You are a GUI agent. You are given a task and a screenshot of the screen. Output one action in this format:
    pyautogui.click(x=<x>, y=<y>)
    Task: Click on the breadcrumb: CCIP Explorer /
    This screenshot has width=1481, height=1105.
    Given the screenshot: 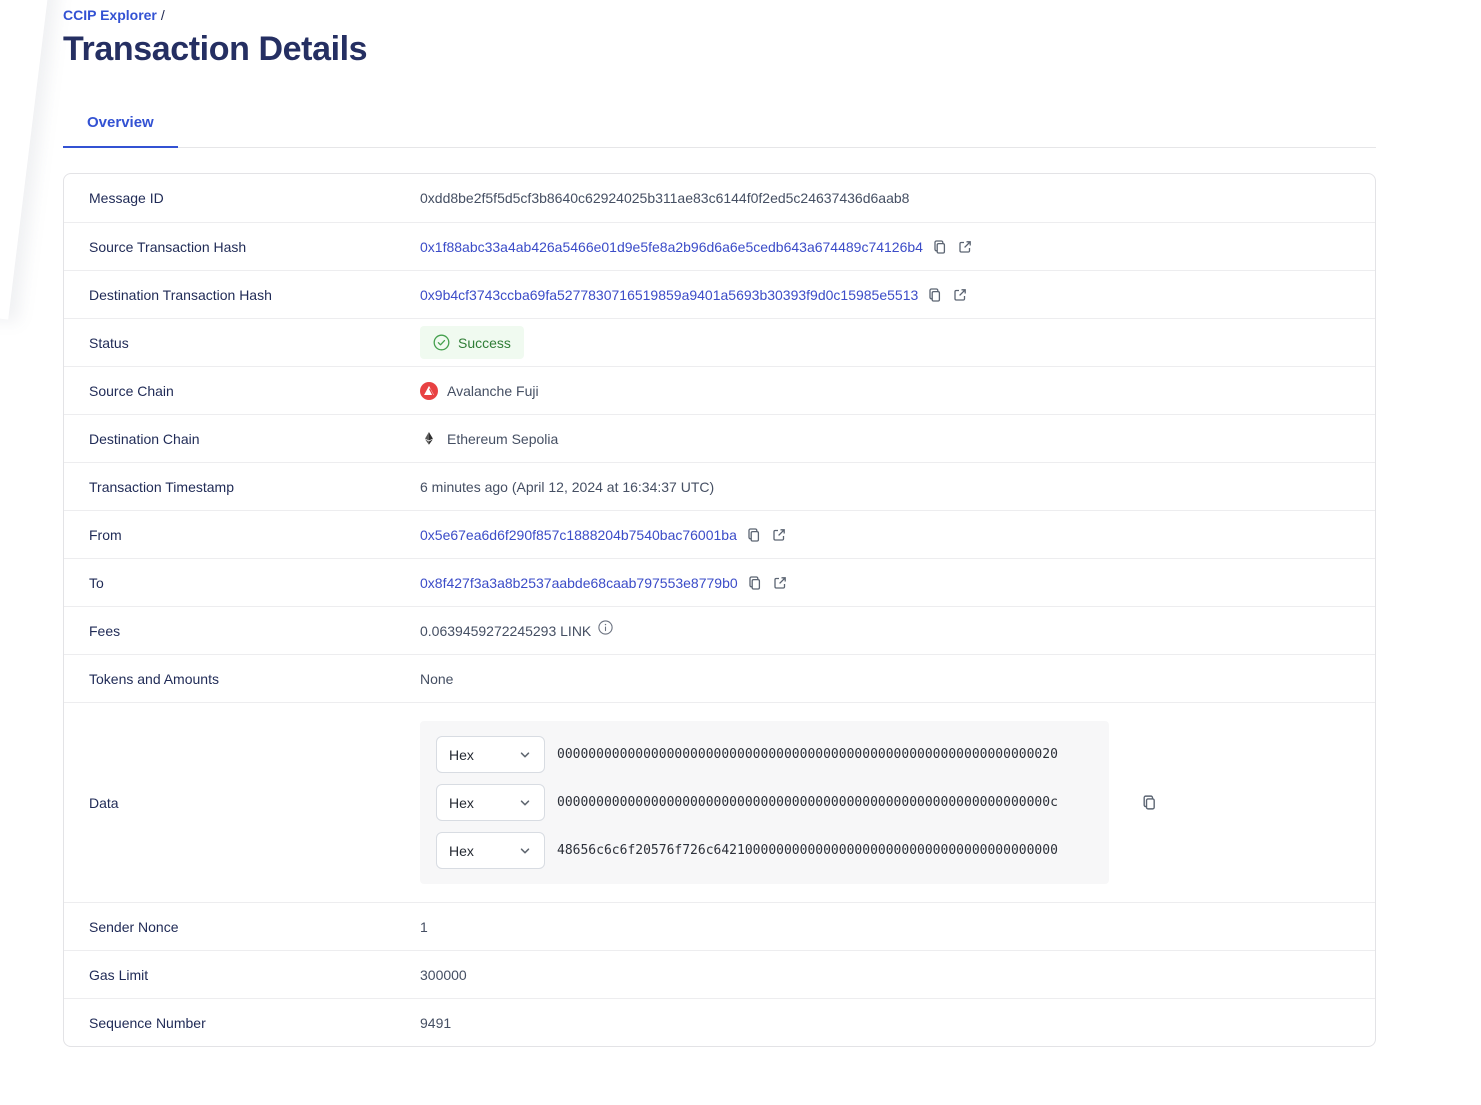 What is the action you would take?
    pyautogui.click(x=719, y=15)
    